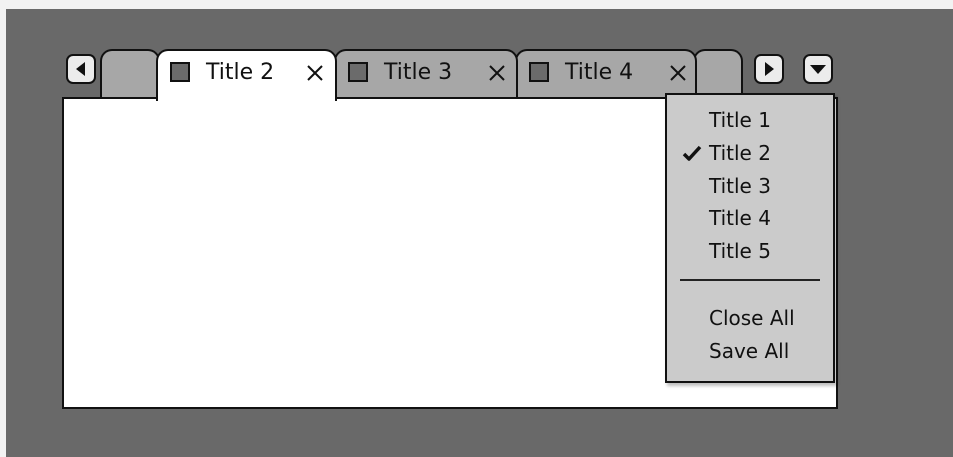  I want to click on tab-label: Title 2, so click(240, 72).